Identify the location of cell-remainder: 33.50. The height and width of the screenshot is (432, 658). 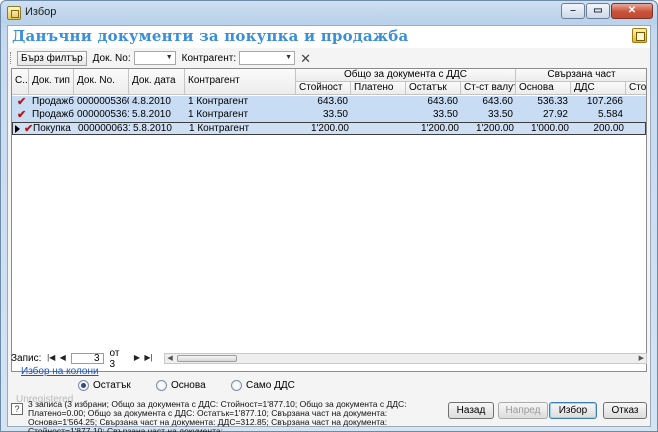
(445, 114).